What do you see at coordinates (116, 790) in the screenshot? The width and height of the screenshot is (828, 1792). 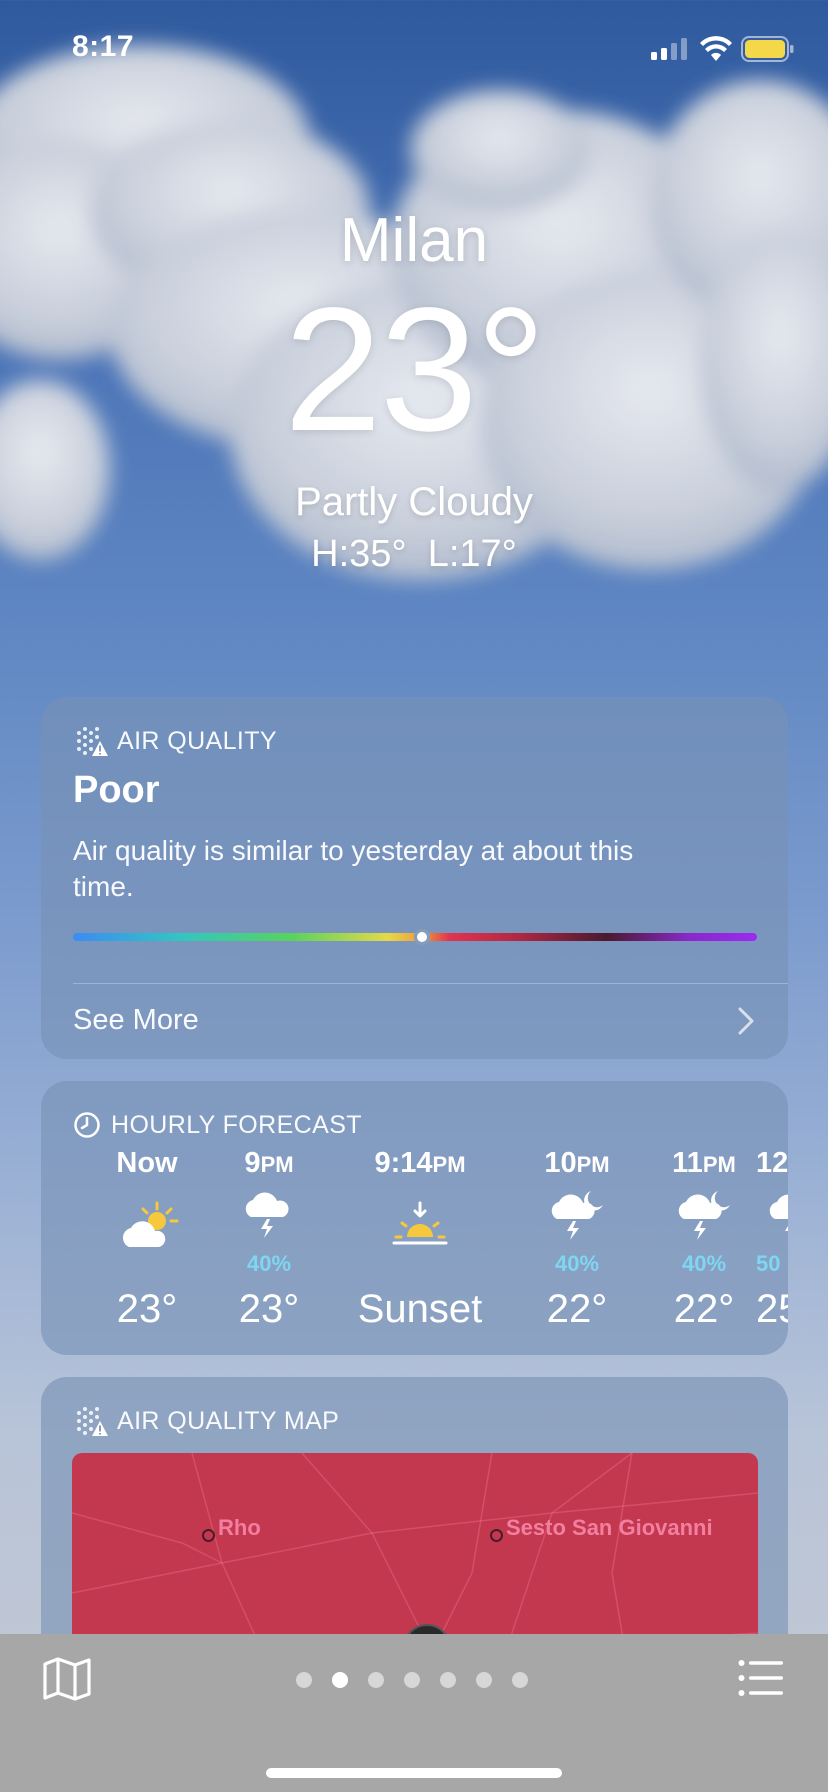 I see `air-quality-level: Poor` at bounding box center [116, 790].